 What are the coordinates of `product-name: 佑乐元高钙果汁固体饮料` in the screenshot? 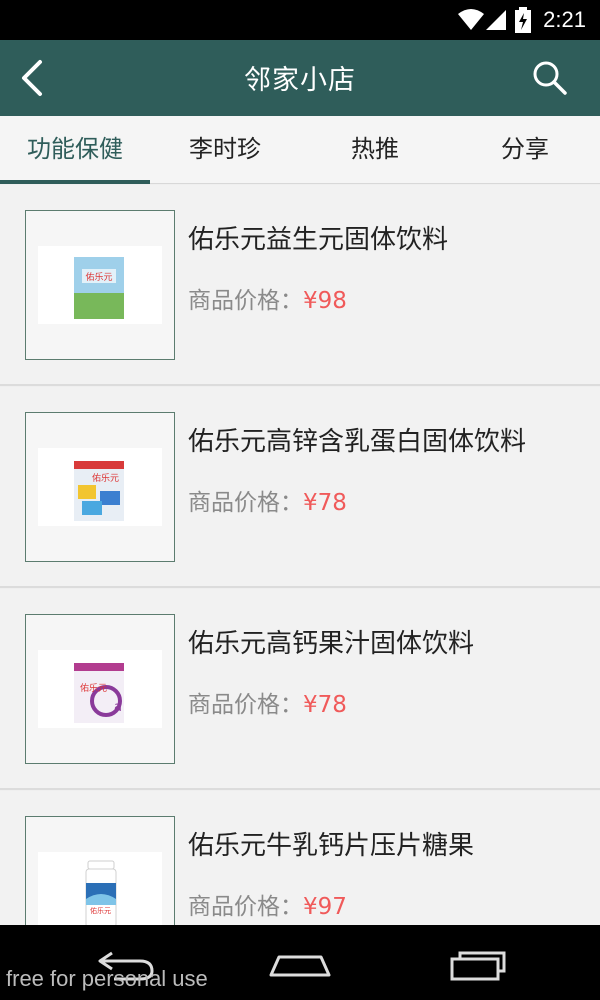 It's located at (331, 644).